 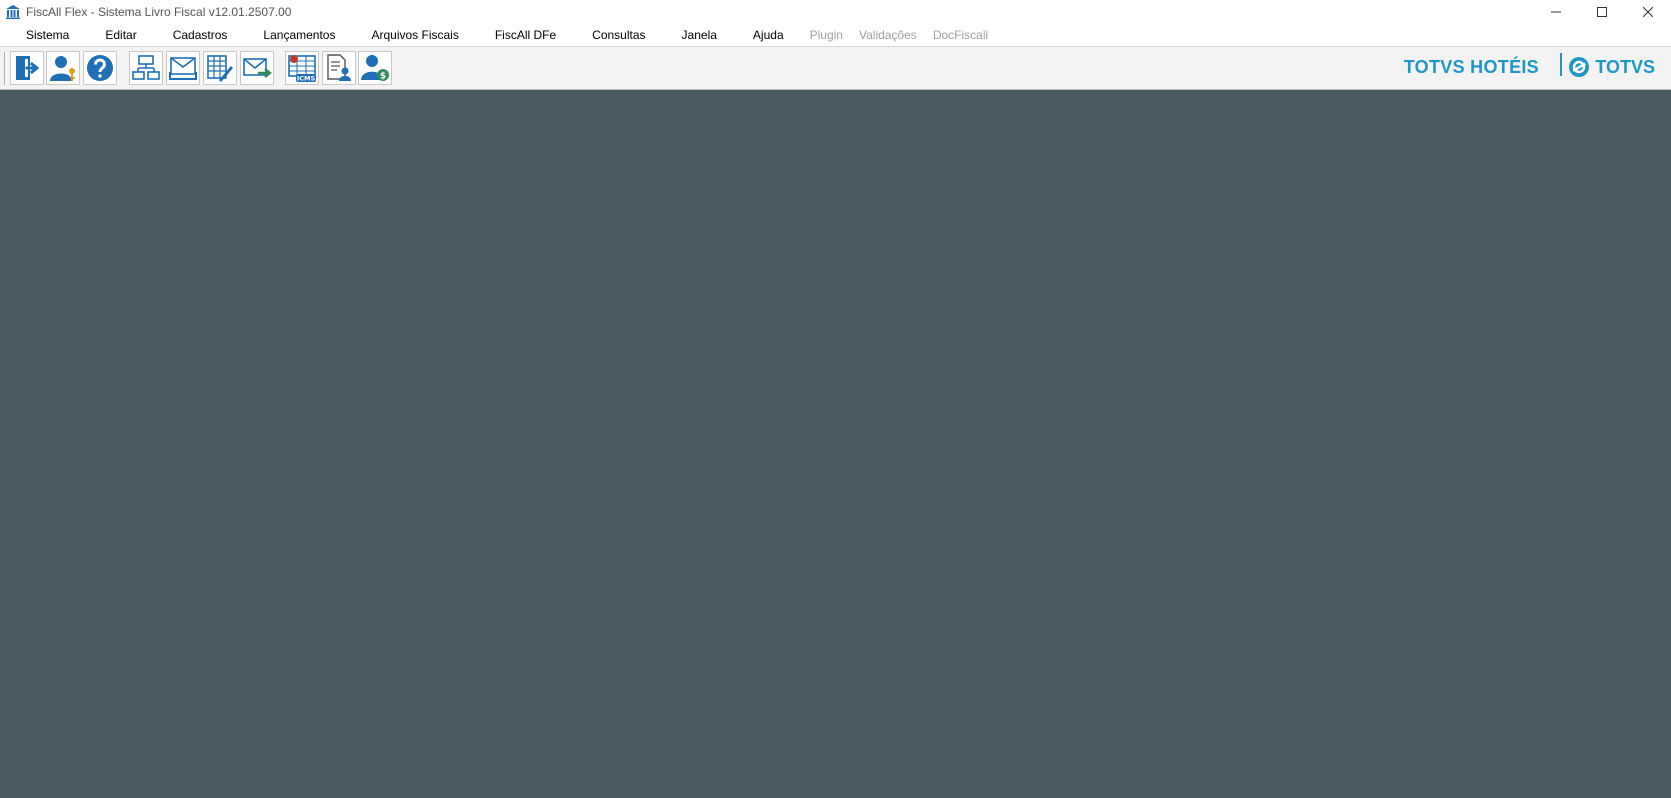 What do you see at coordinates (1625, 66) in the screenshot?
I see `totvs-logo-text: TOTVS` at bounding box center [1625, 66].